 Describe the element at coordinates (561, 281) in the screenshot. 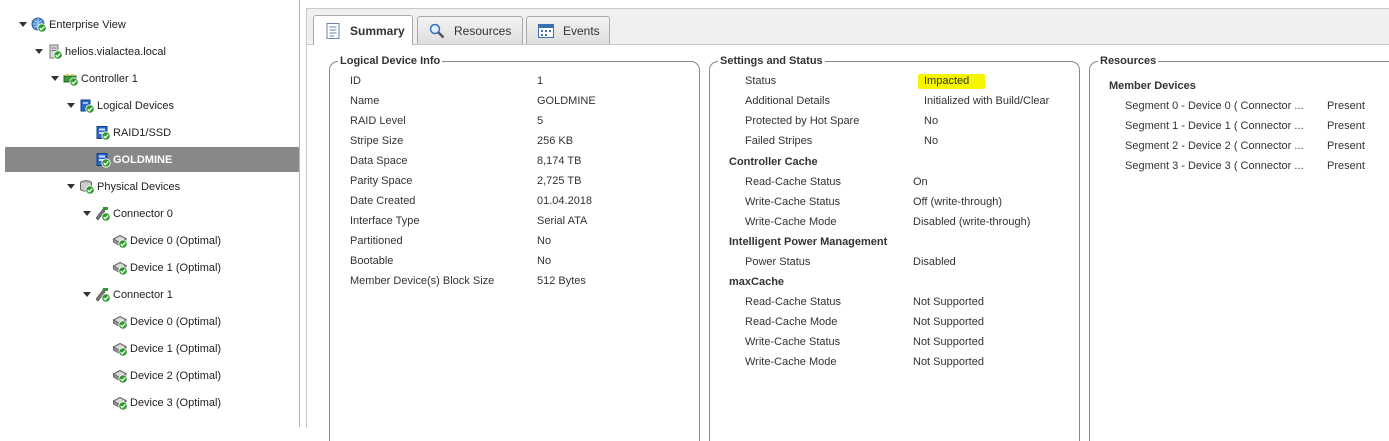

I see `field-value: 512 Bytes` at that location.